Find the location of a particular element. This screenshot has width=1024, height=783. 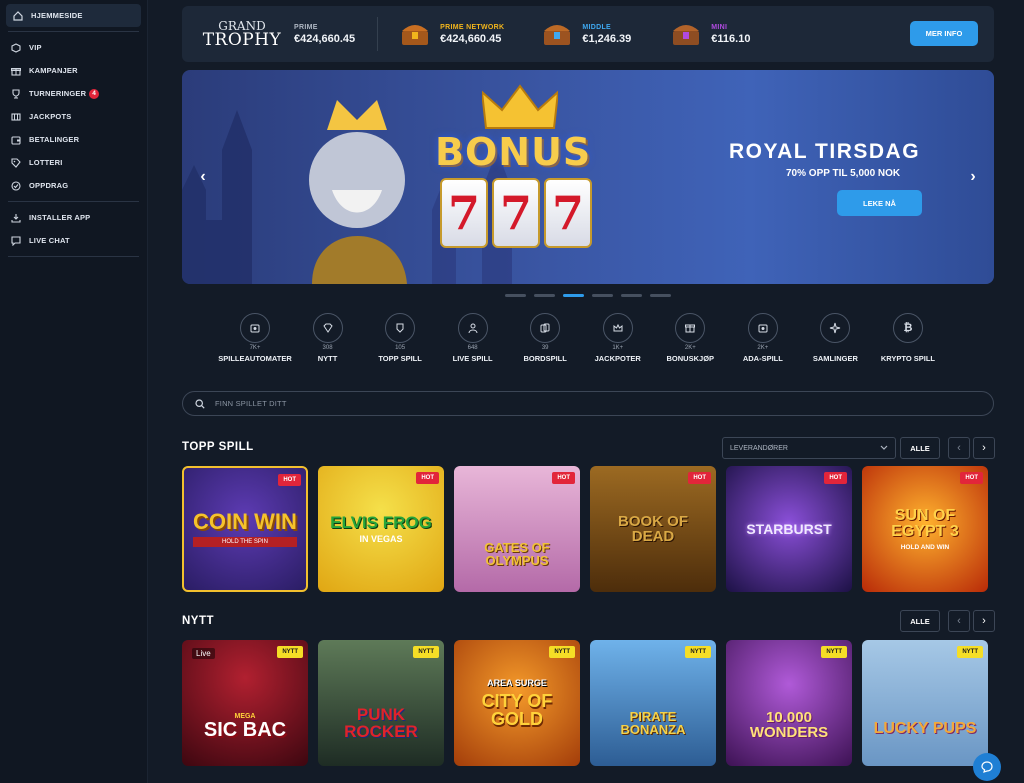

sidebar-item-betalinger: BETALINGER is located at coordinates (73, 139).